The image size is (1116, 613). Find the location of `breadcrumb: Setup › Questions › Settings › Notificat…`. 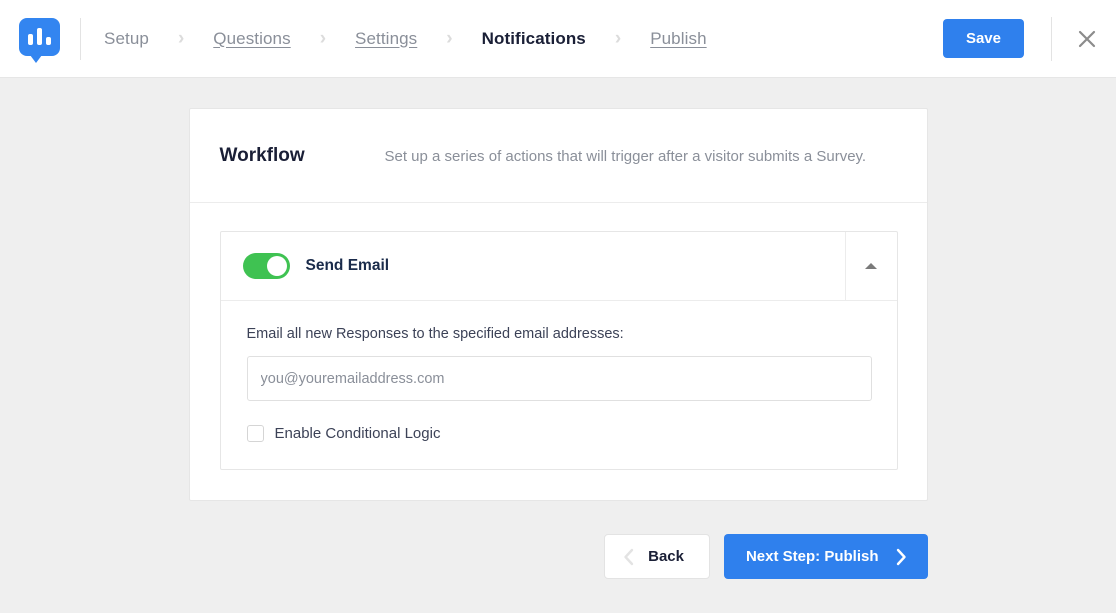

breadcrumb: Setup › Questions › Settings › Notificat… is located at coordinates (515, 39).